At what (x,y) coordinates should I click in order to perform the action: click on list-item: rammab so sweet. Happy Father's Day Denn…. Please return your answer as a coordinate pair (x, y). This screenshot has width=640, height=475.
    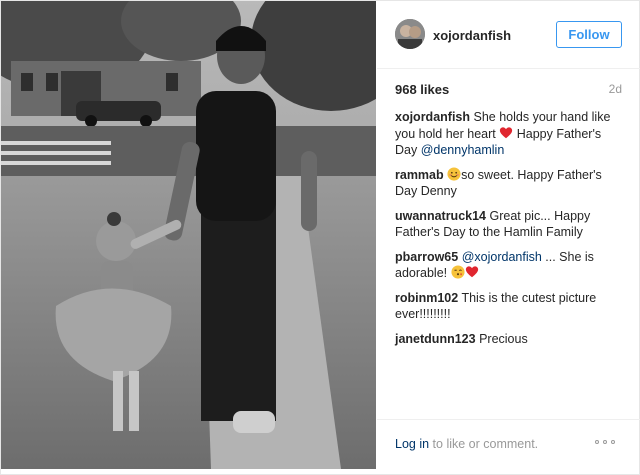
    Looking at the image, I should click on (510, 183).